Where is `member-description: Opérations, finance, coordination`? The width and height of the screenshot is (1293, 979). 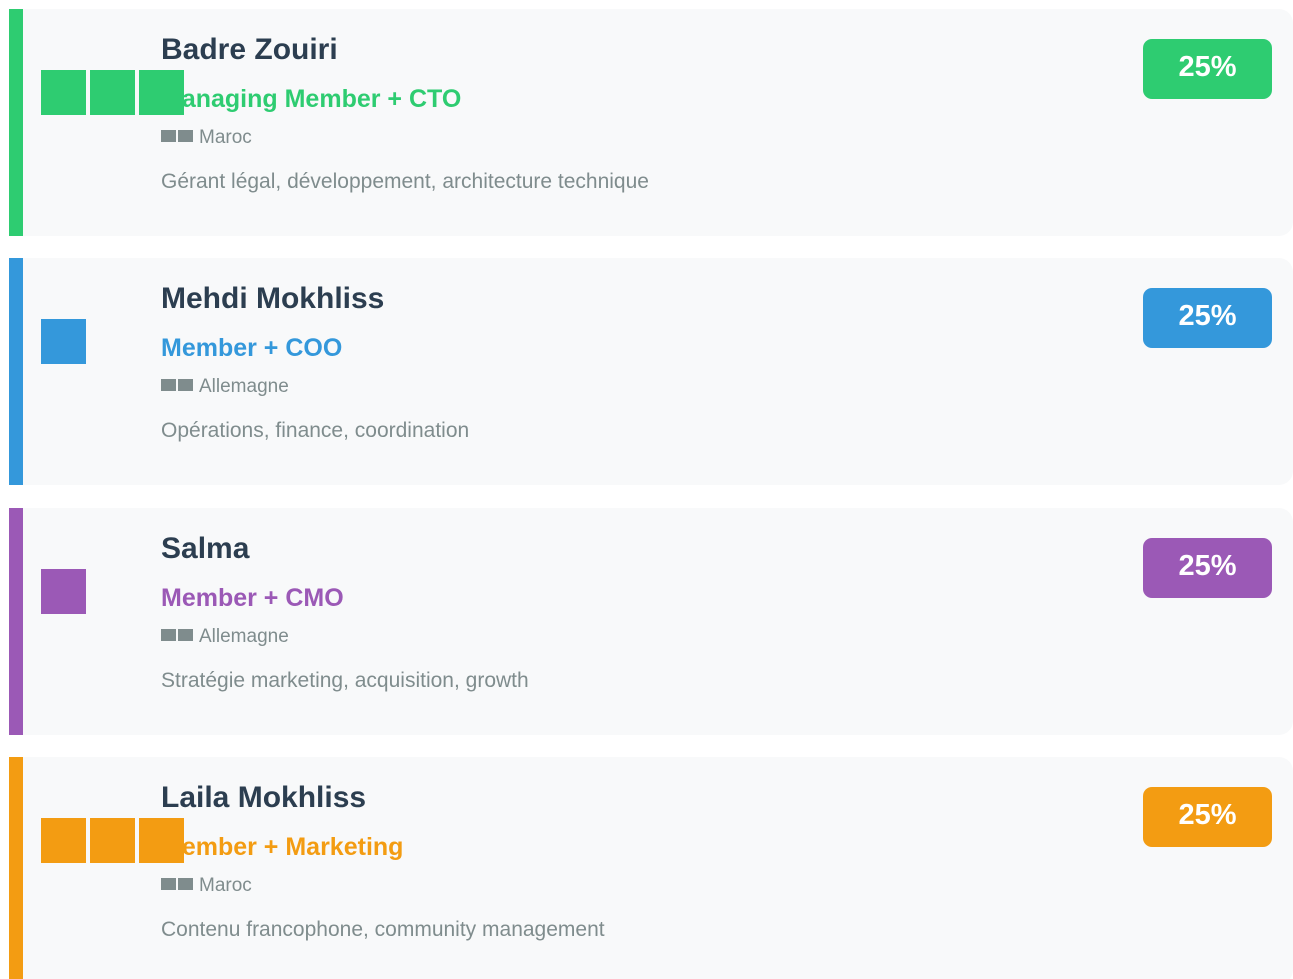 member-description: Opérations, finance, coordination is located at coordinates (315, 430).